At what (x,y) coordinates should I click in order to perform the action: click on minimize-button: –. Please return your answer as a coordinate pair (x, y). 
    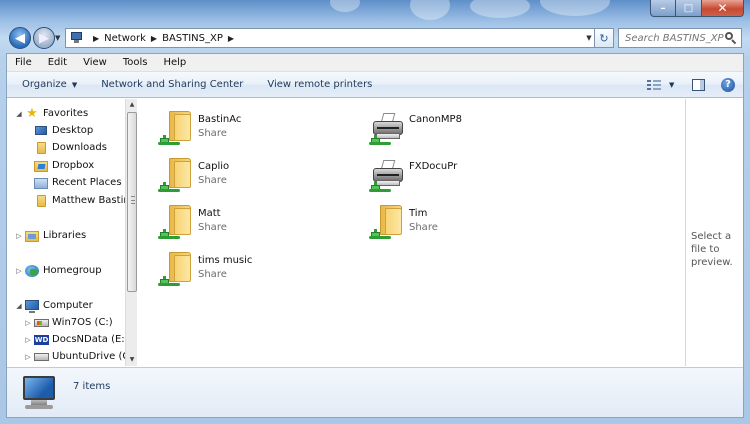
    Looking at the image, I should click on (663, 8).